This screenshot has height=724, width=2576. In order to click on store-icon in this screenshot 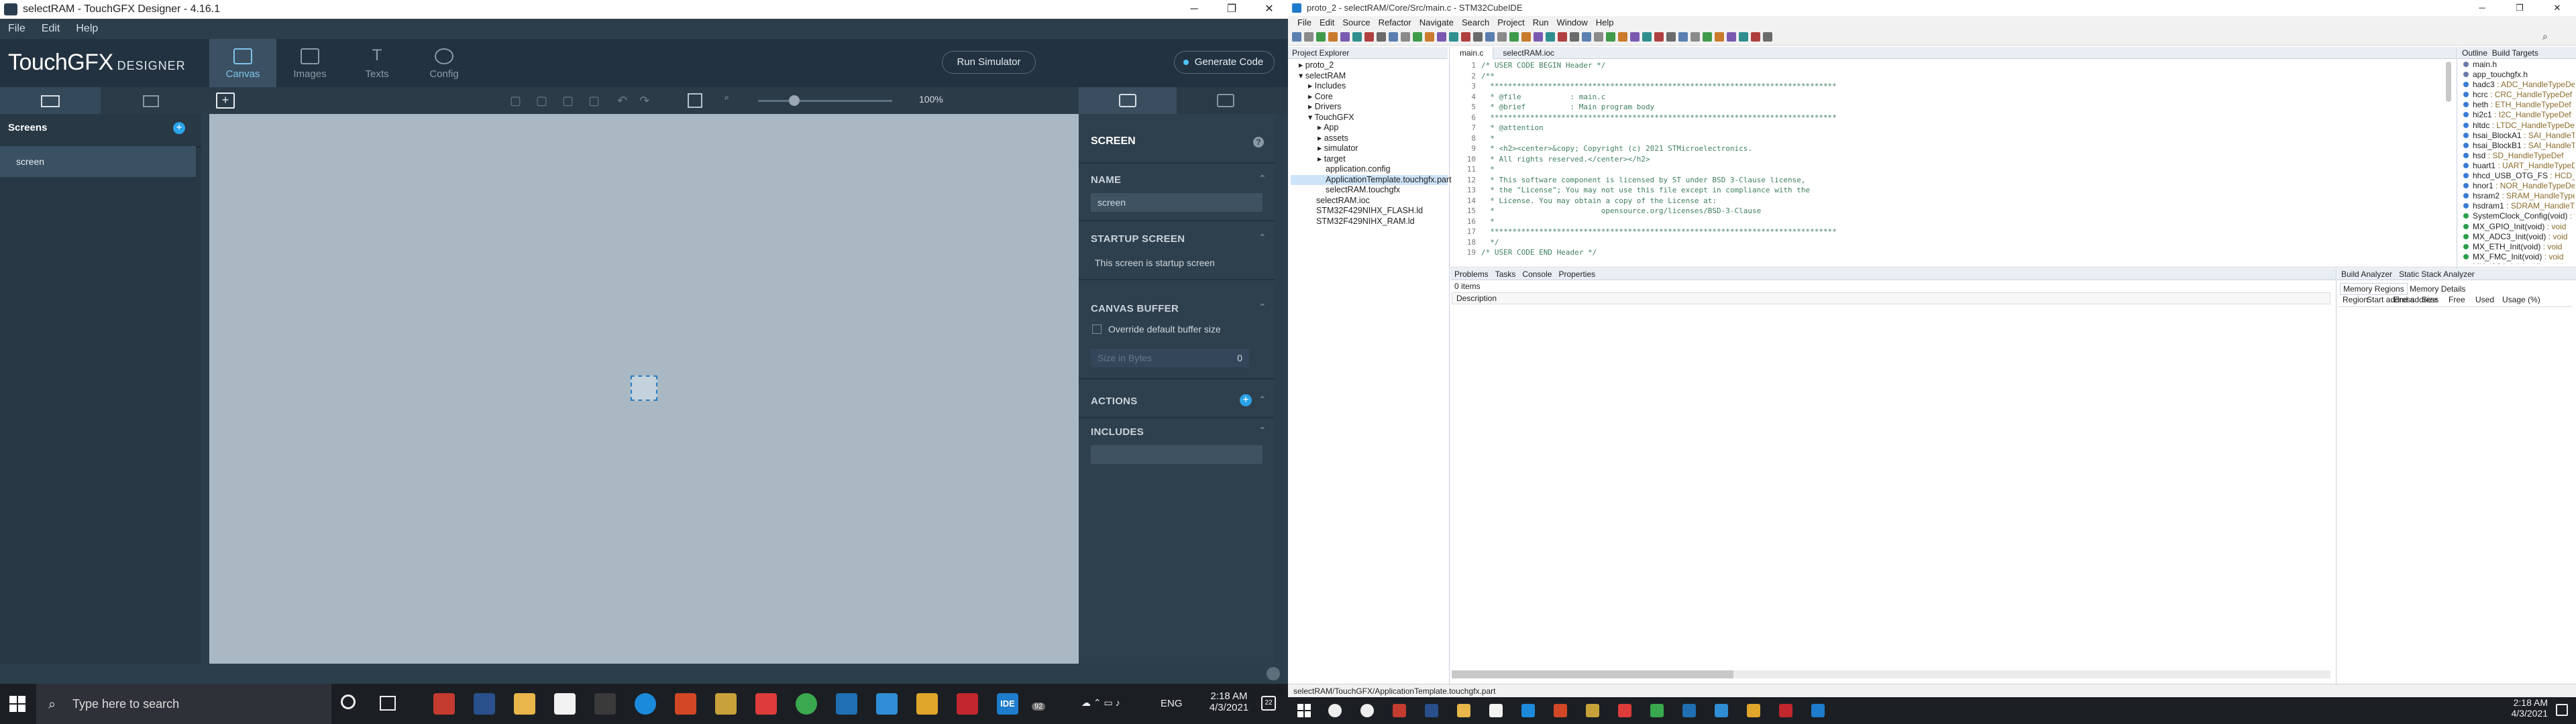, I will do `click(726, 704)`.